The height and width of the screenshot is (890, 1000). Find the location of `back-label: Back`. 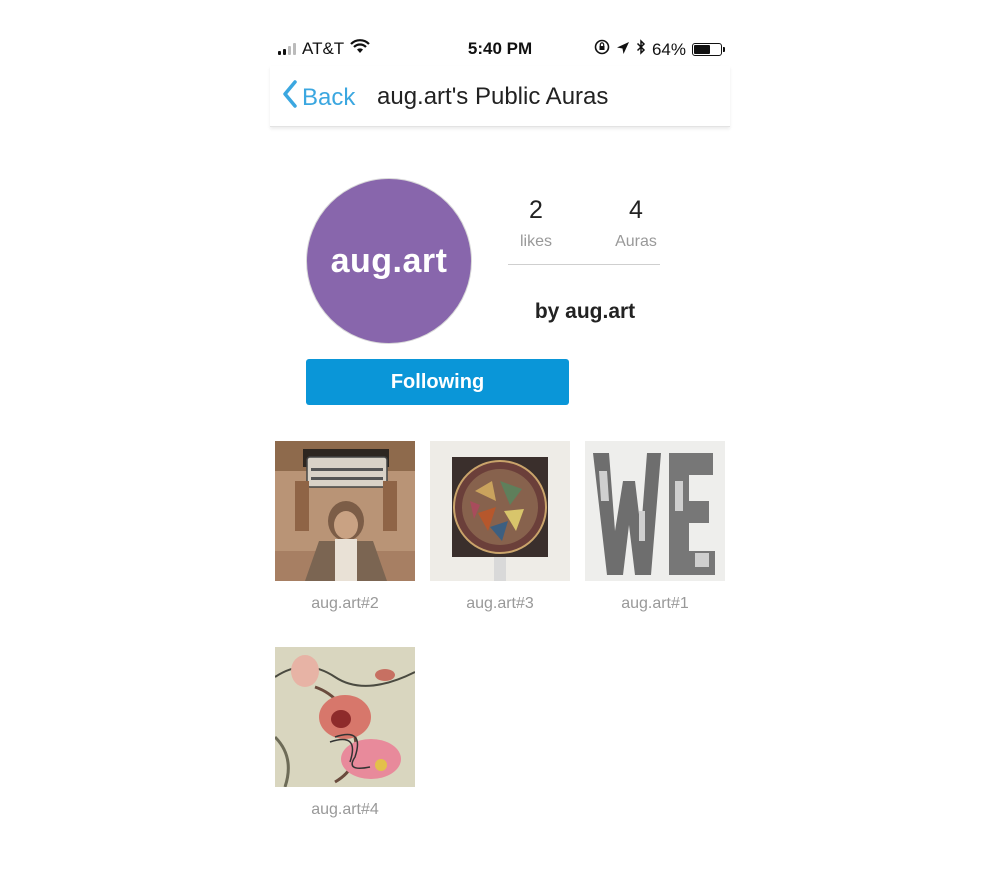

back-label: Back is located at coordinates (329, 97).